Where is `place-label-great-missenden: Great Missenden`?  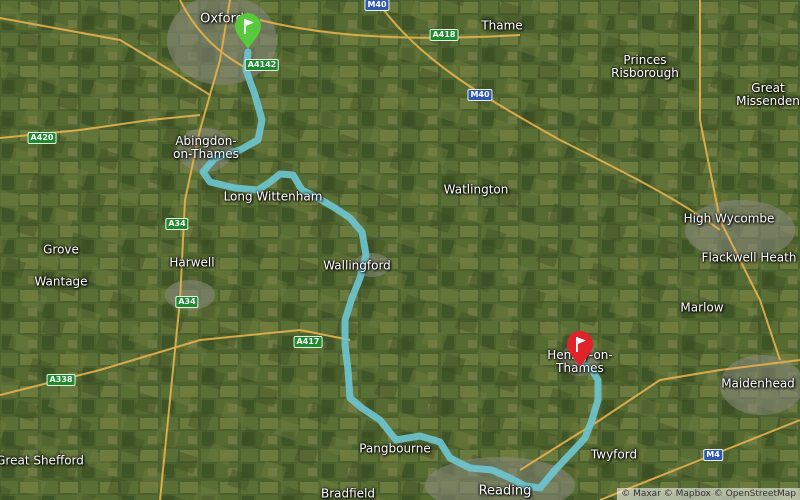 place-label-great-missenden: Great Missenden is located at coordinates (768, 94).